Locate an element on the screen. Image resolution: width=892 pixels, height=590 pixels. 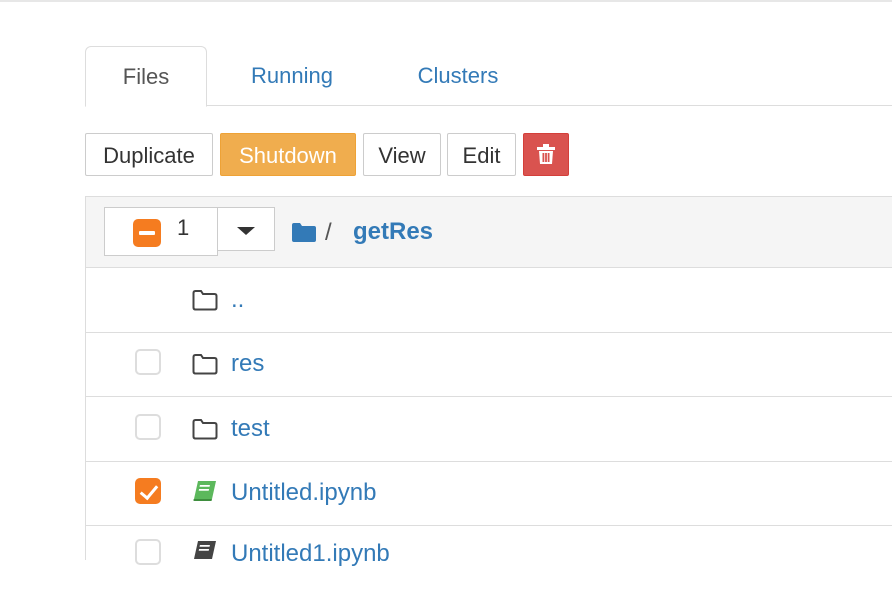
item-name: test is located at coordinates (250, 429).